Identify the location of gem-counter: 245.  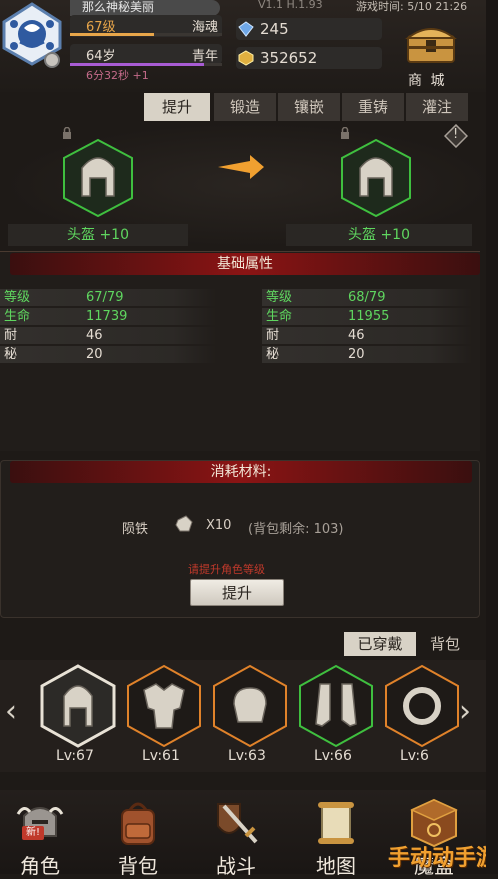
(309, 29).